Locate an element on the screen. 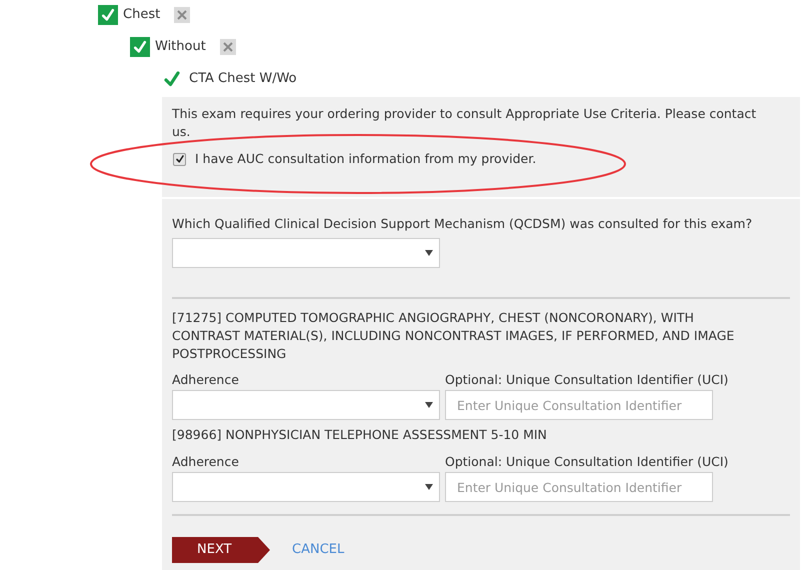  checkbox-label: I have AUC consultation information from my provider. is located at coordinates (365, 159).